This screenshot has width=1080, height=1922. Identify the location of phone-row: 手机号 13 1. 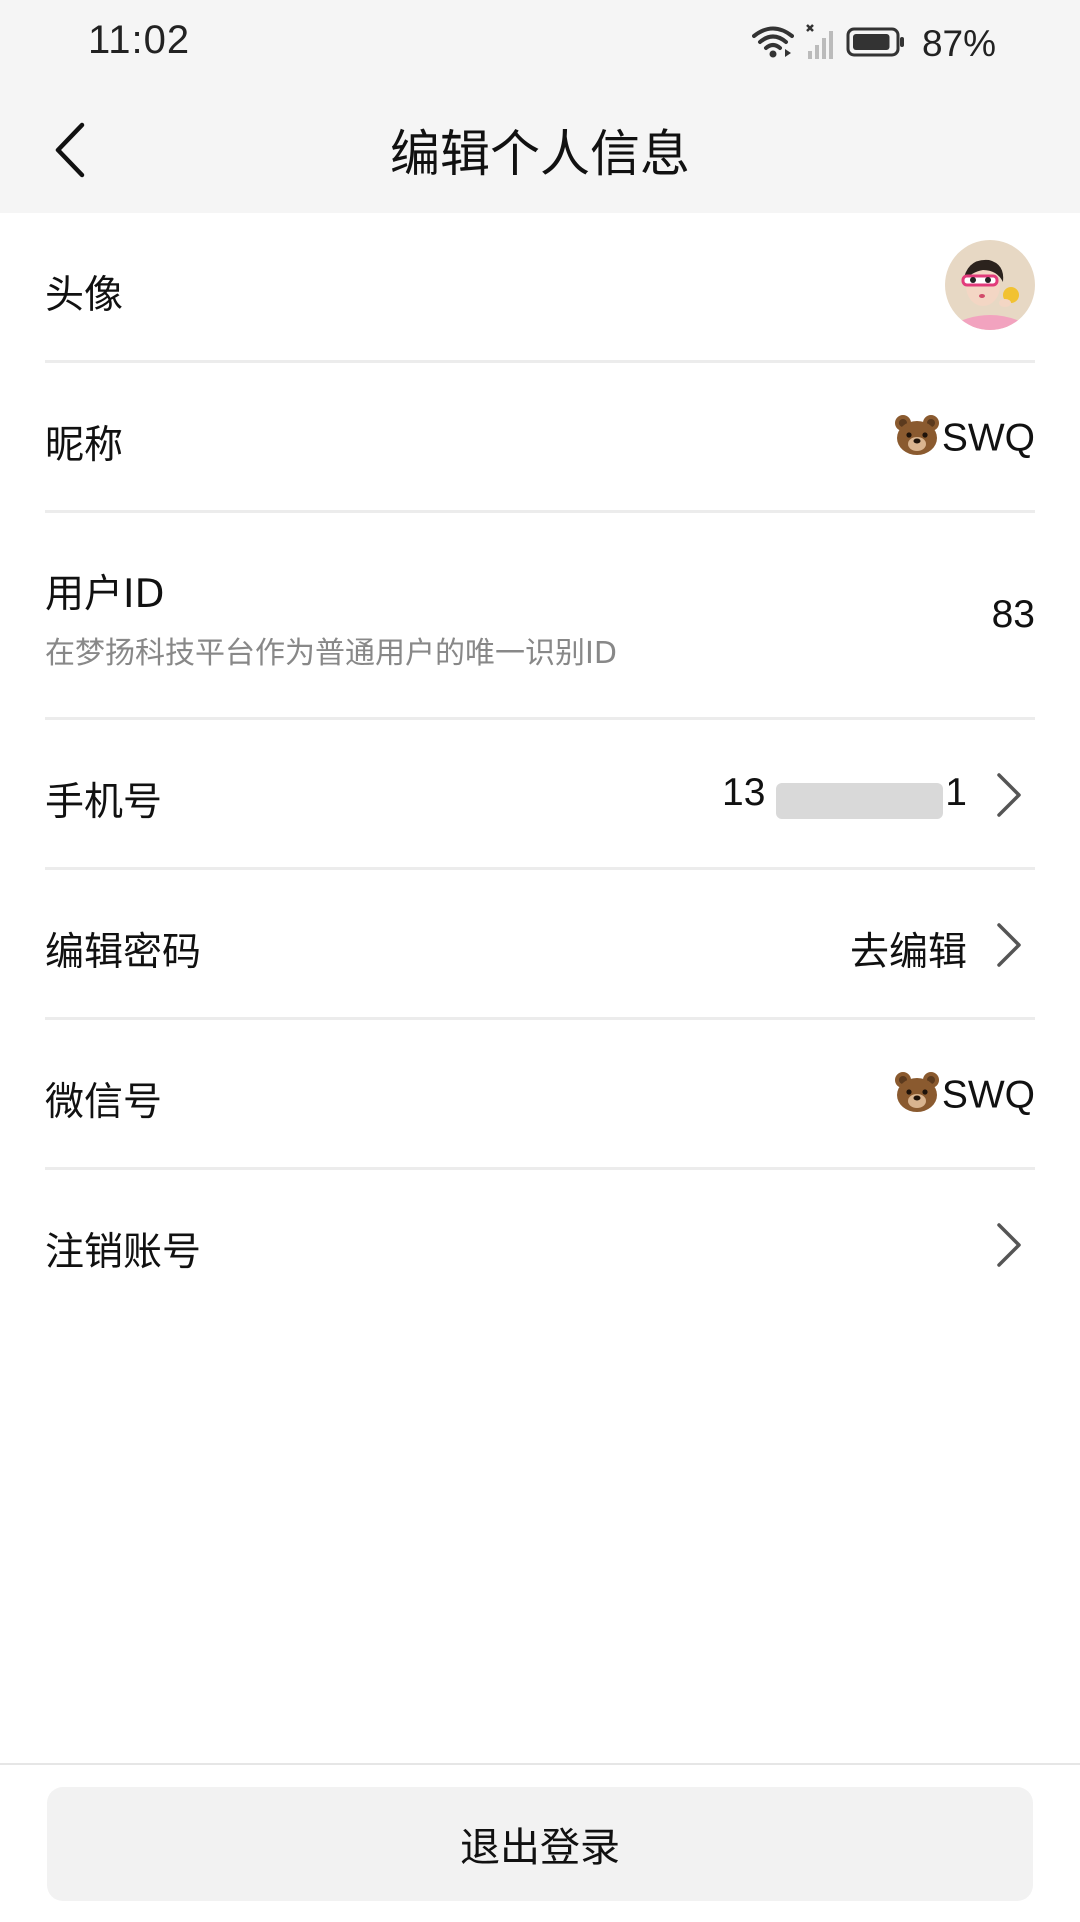
(540, 795).